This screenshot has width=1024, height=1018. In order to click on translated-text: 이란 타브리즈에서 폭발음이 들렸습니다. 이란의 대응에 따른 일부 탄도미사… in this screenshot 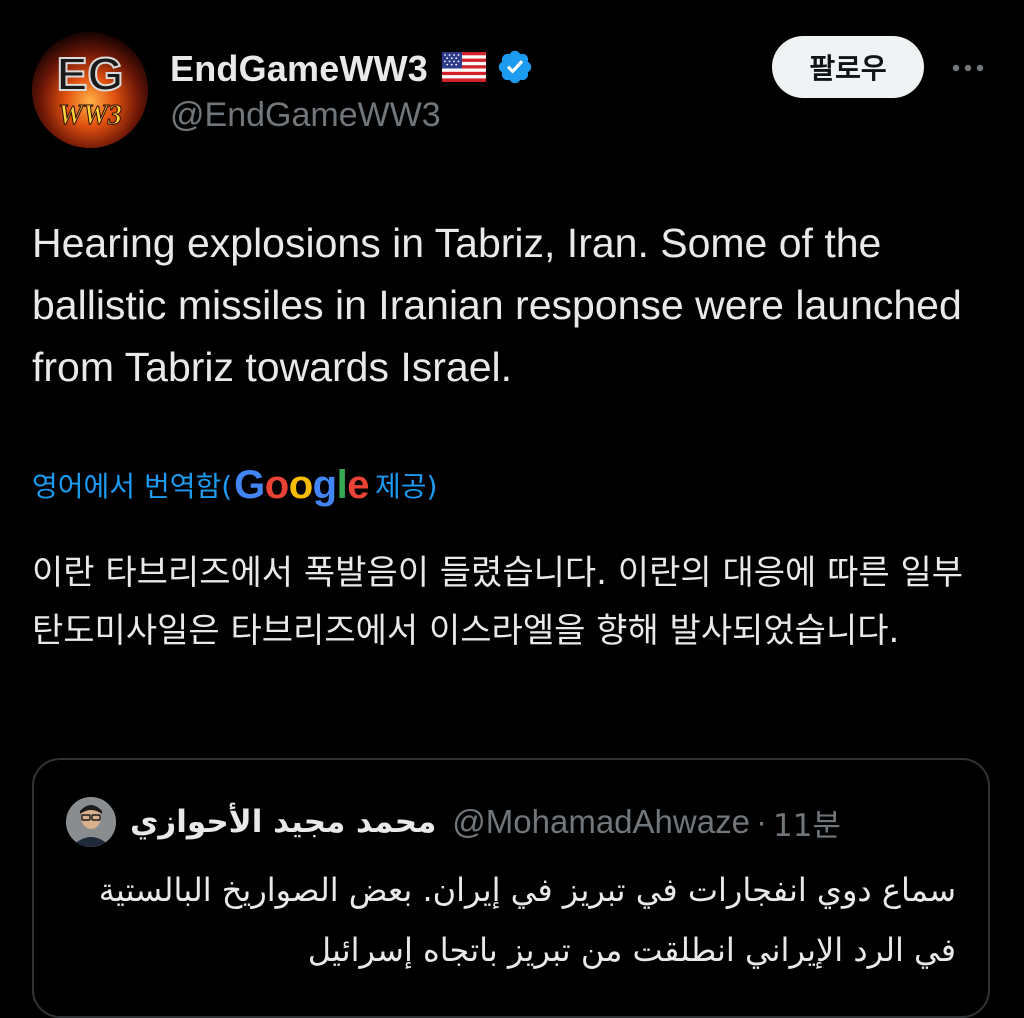, I will do `click(498, 602)`.